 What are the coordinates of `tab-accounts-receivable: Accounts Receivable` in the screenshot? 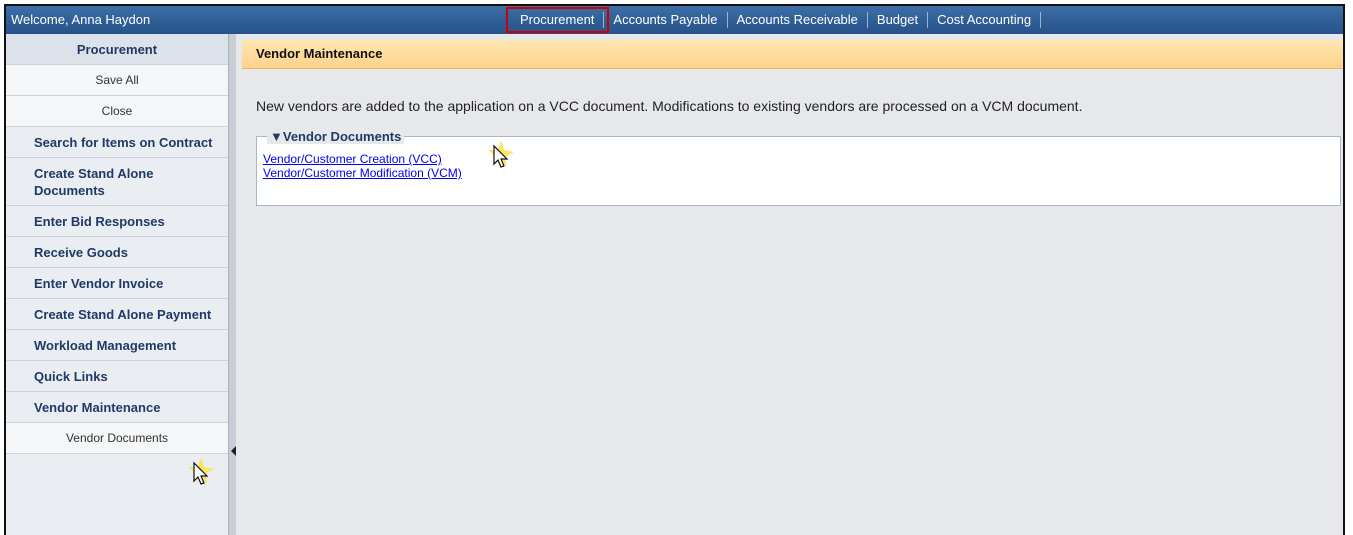 It's located at (798, 20).